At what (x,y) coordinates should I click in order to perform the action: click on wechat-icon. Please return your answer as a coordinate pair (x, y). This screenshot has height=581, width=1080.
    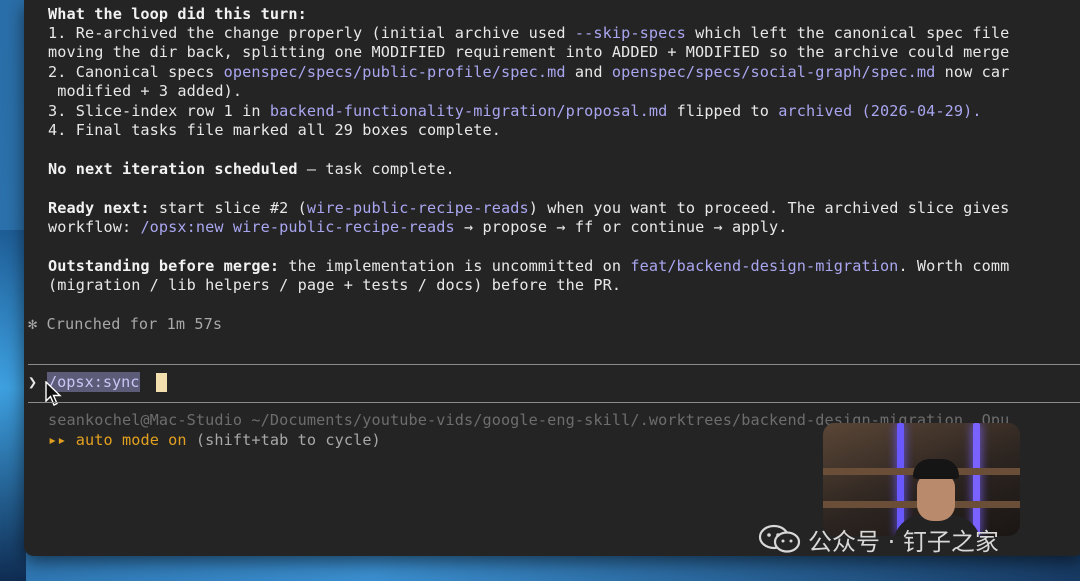
    Looking at the image, I should click on (779, 538).